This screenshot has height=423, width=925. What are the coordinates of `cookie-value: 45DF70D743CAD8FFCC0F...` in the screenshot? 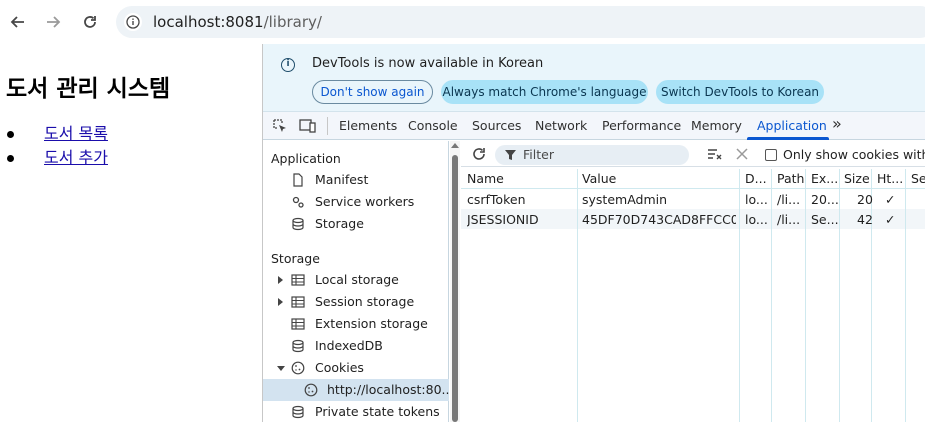 It's located at (659, 219).